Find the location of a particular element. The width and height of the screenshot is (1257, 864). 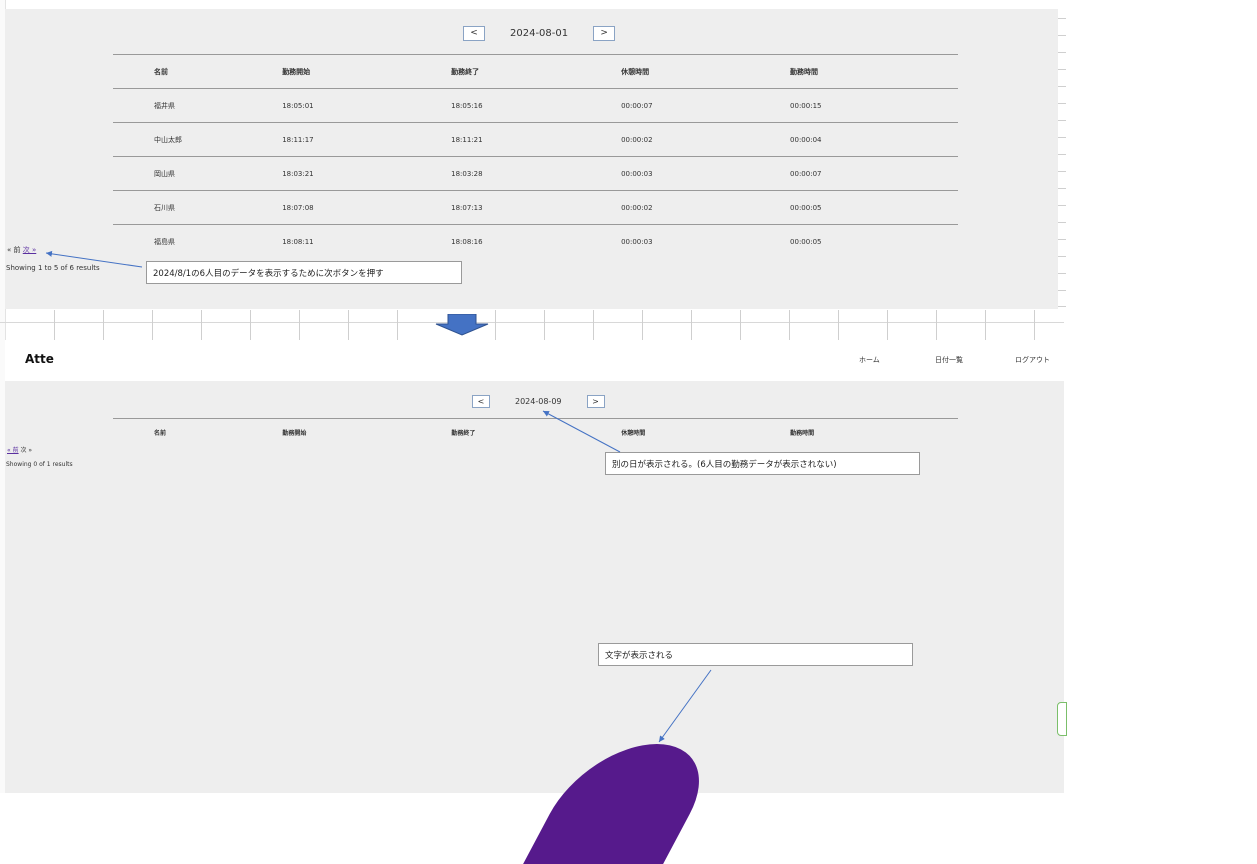

arrow-to-next-link is located at coordinates (94, 259).